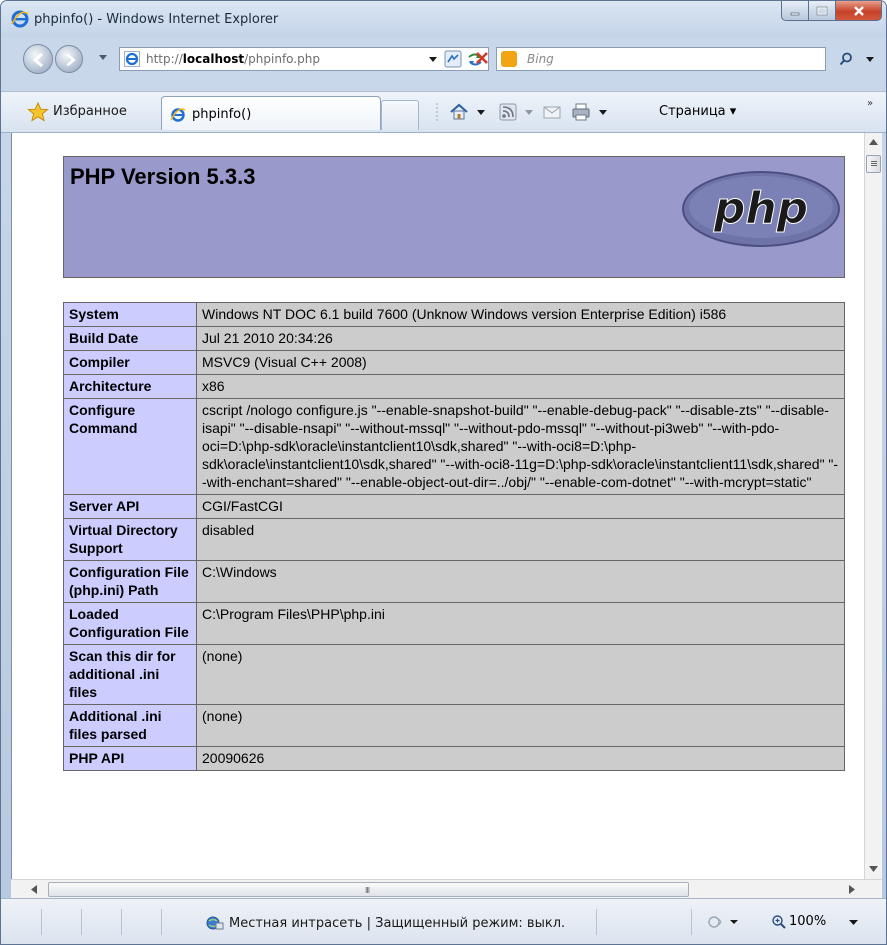 This screenshot has height=945, width=887. I want to click on mail-icon, so click(552, 112).